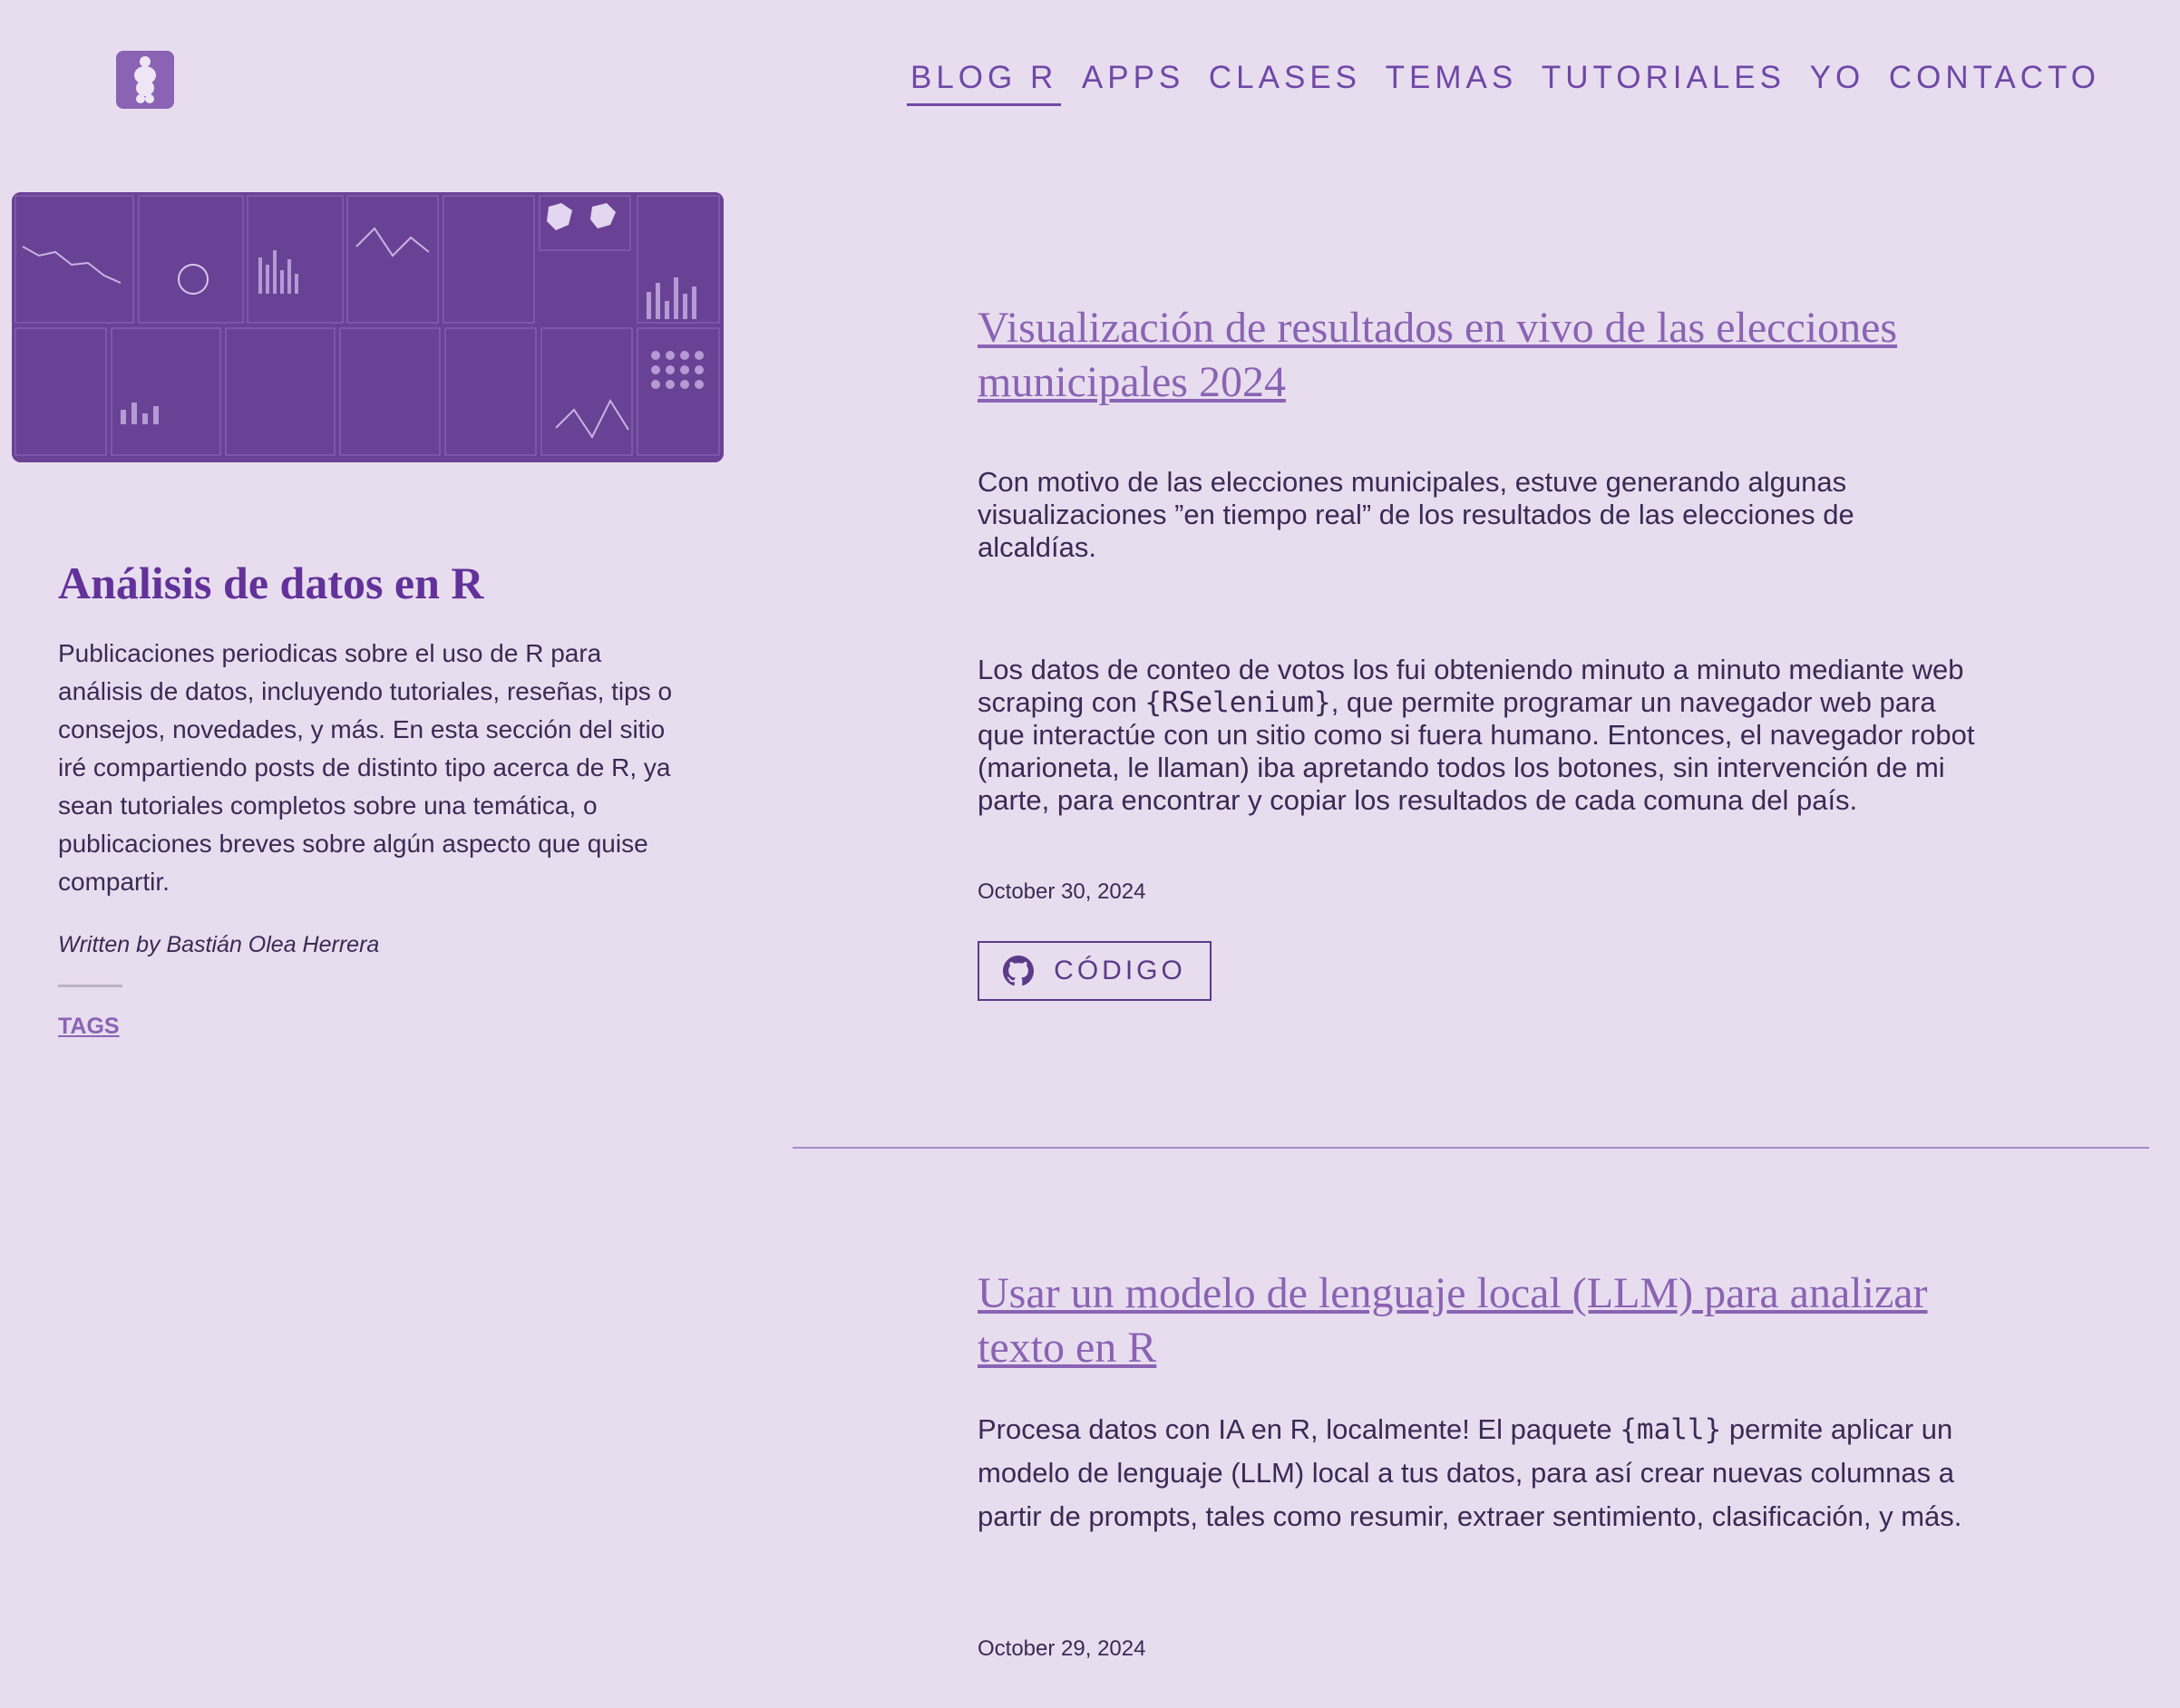  I want to click on code-button-label: CÓDIGO, so click(1120, 970).